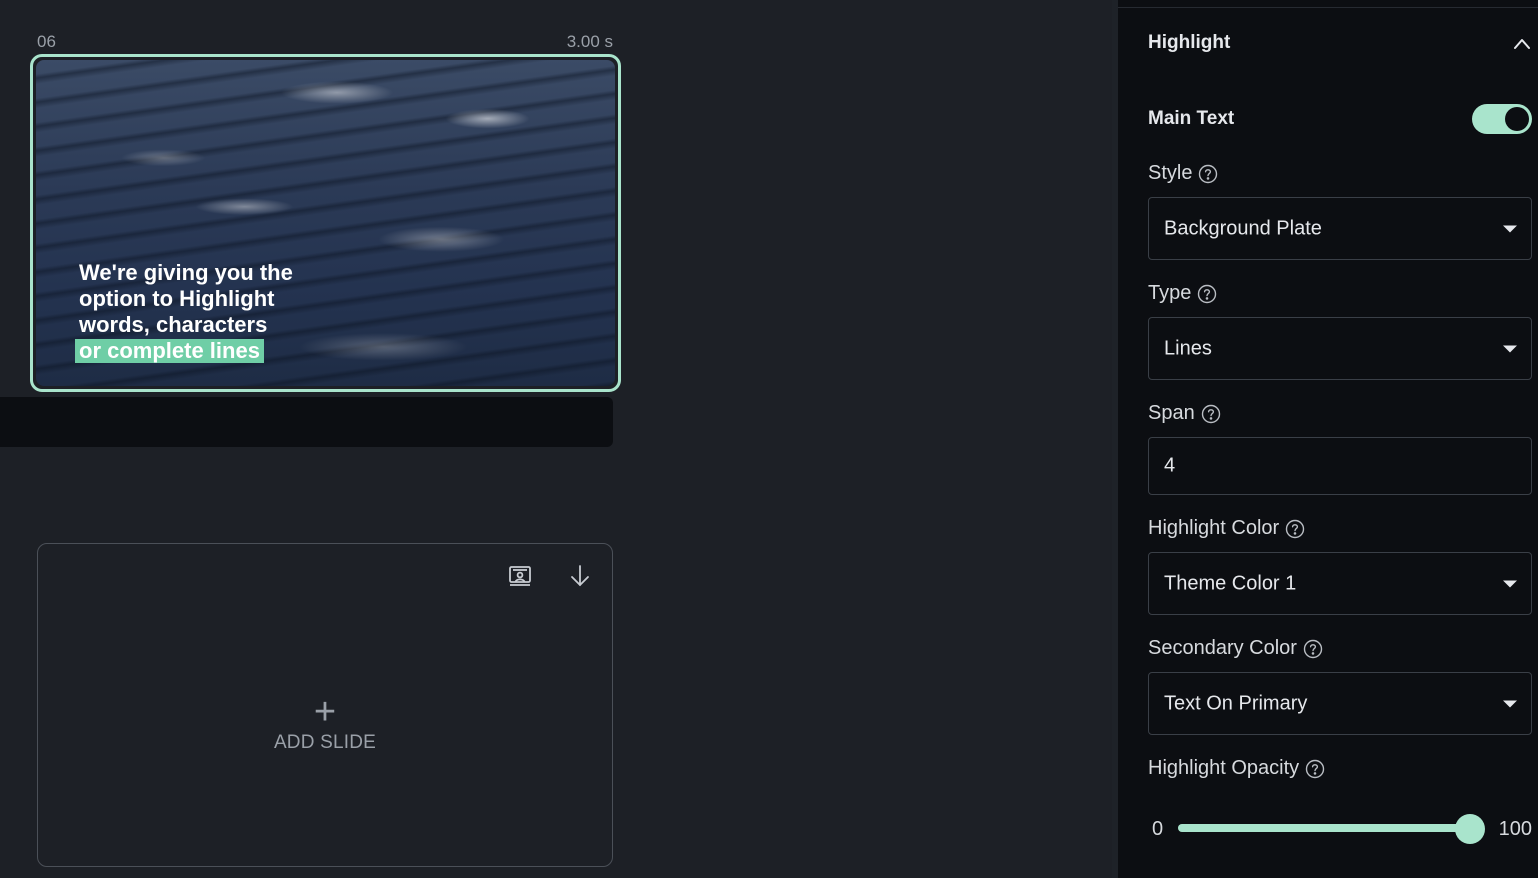 The width and height of the screenshot is (1538, 878). Describe the element at coordinates (1224, 768) in the screenshot. I see `highlight-opacity-label-text: Highlight Opacity` at that location.